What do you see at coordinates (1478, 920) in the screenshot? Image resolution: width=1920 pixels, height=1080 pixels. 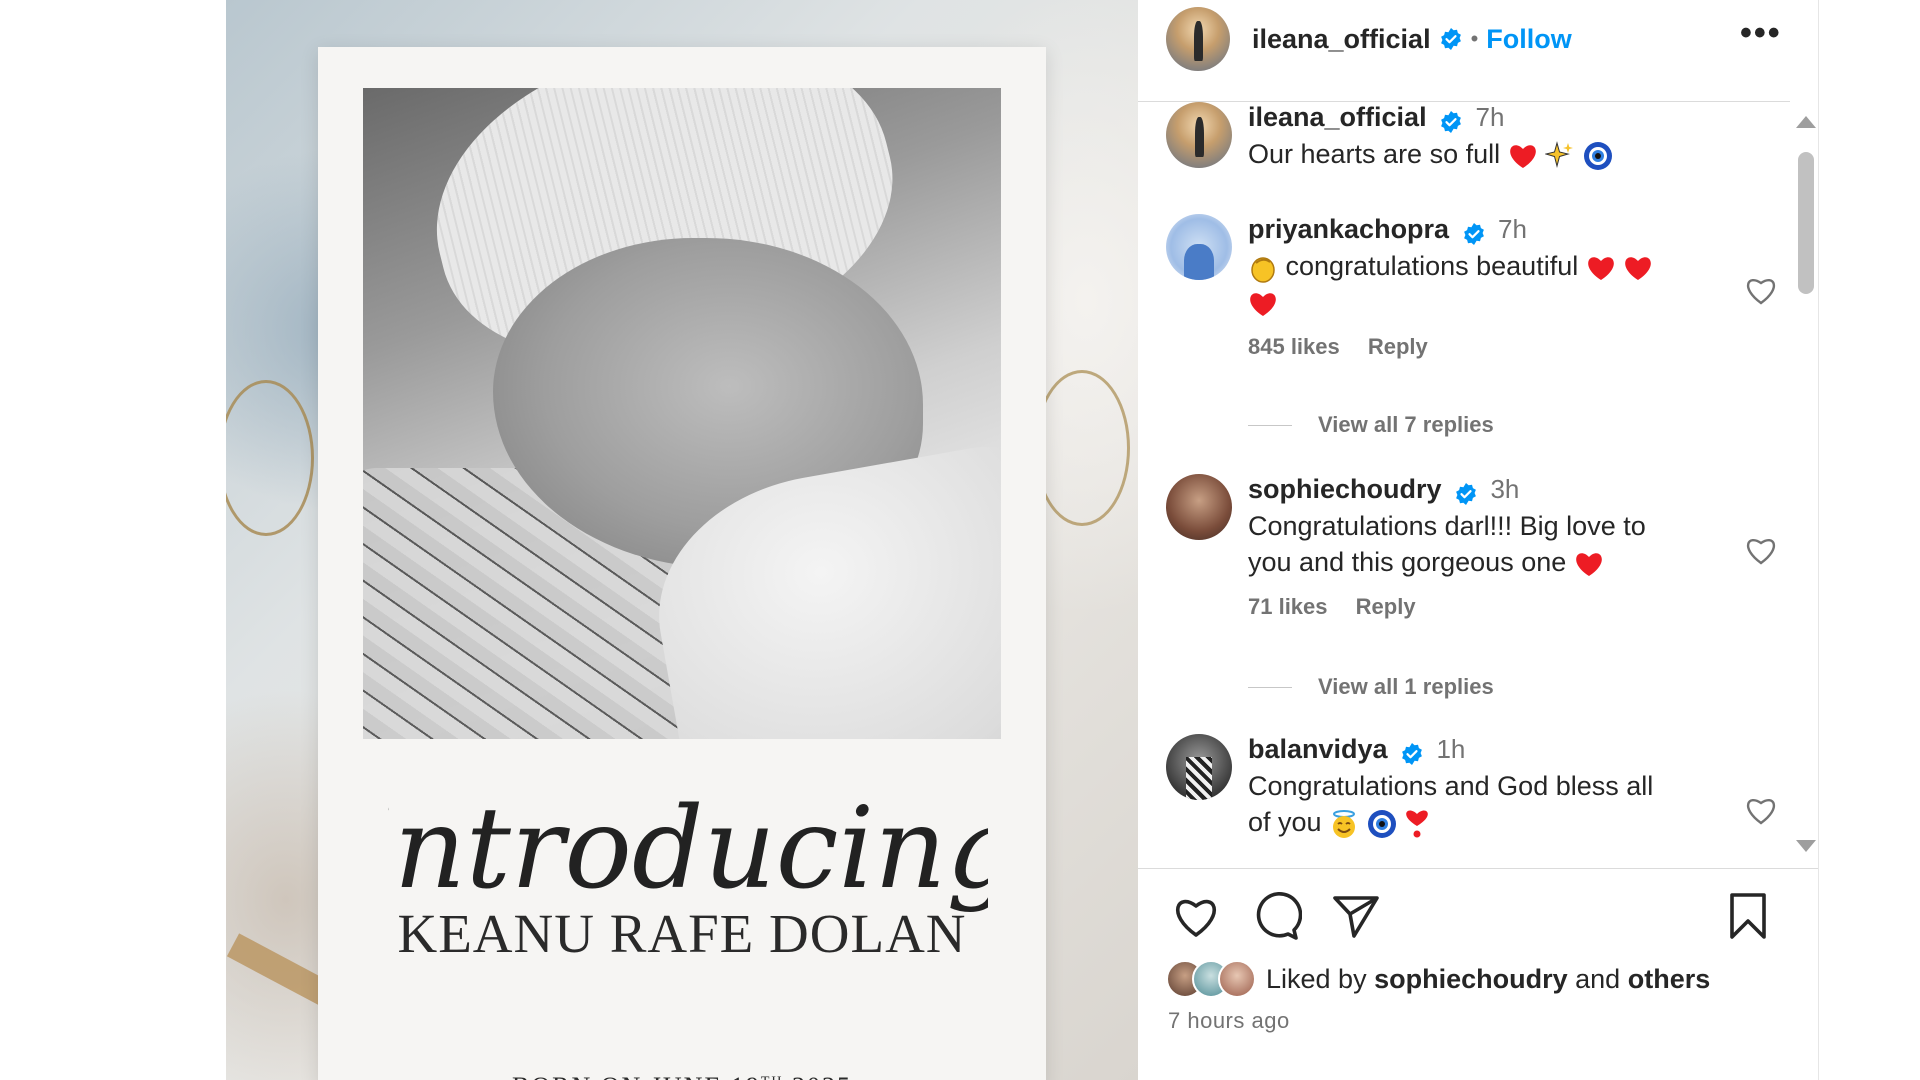 I see `post-actions` at bounding box center [1478, 920].